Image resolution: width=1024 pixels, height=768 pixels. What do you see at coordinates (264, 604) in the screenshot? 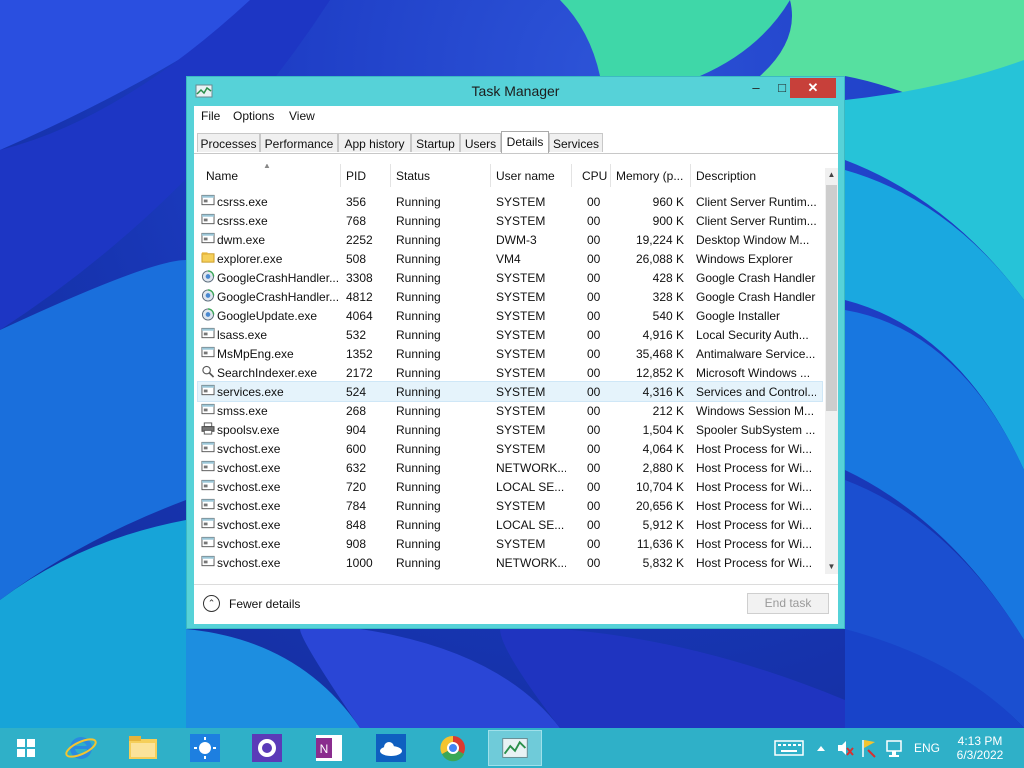
I see `fewer-details-link: Fewer details` at bounding box center [264, 604].